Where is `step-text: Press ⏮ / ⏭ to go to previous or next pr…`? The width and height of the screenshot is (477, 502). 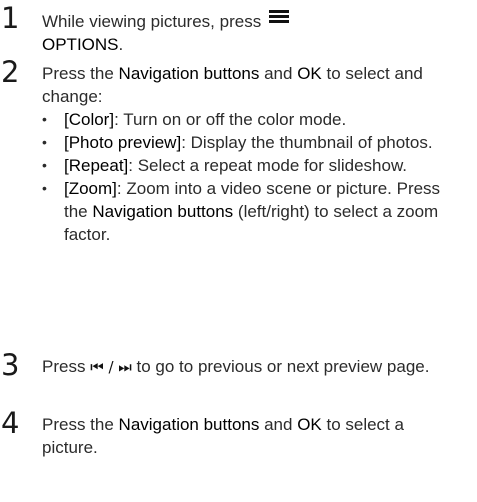
step-text: Press ⏮ / ⏭ to go to previous or next pr… is located at coordinates (236, 366).